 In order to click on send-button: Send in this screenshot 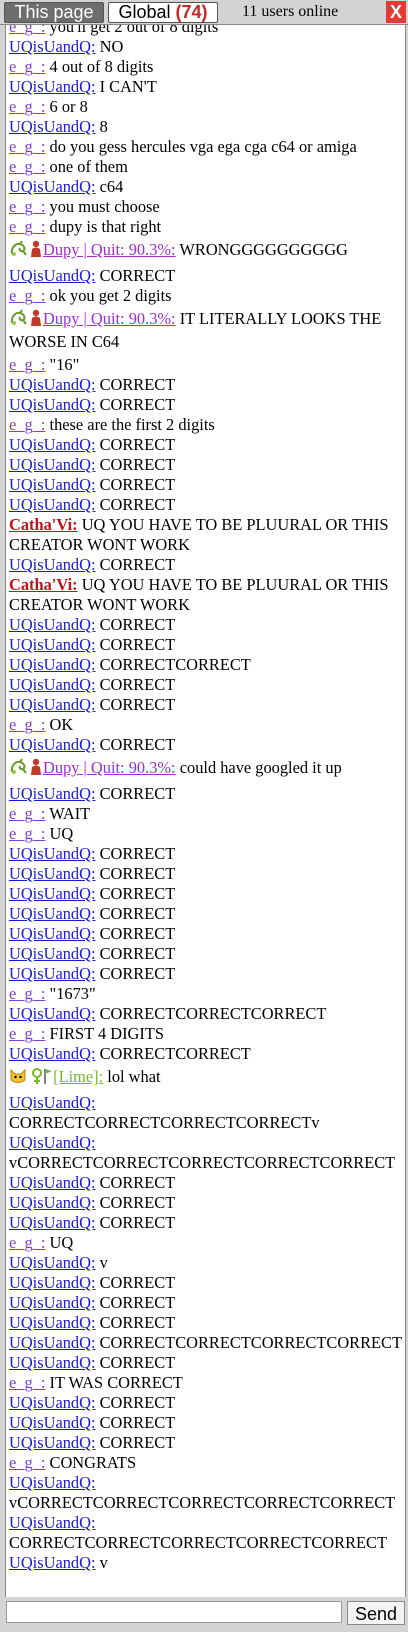, I will do `click(376, 1613)`.